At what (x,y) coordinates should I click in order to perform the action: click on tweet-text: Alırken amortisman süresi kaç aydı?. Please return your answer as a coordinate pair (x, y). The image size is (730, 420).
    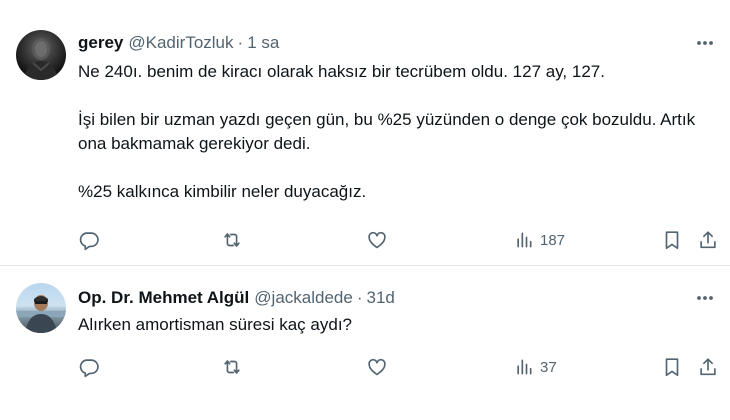
    Looking at the image, I should click on (398, 325).